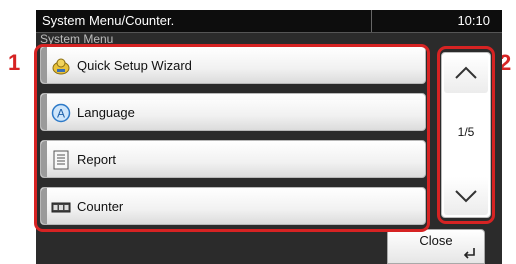 The image size is (516, 264). I want to click on scroll-up-button, so click(466, 74).